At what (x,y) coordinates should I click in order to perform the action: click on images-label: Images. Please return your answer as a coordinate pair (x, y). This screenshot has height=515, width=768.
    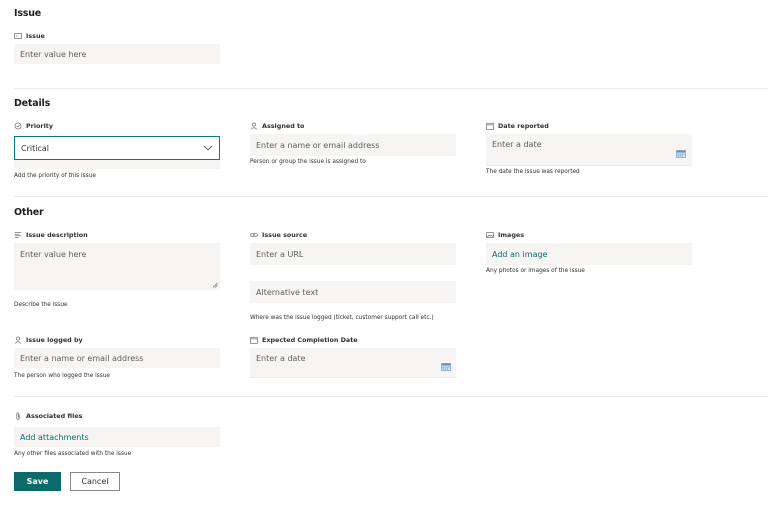
    Looking at the image, I should click on (505, 235).